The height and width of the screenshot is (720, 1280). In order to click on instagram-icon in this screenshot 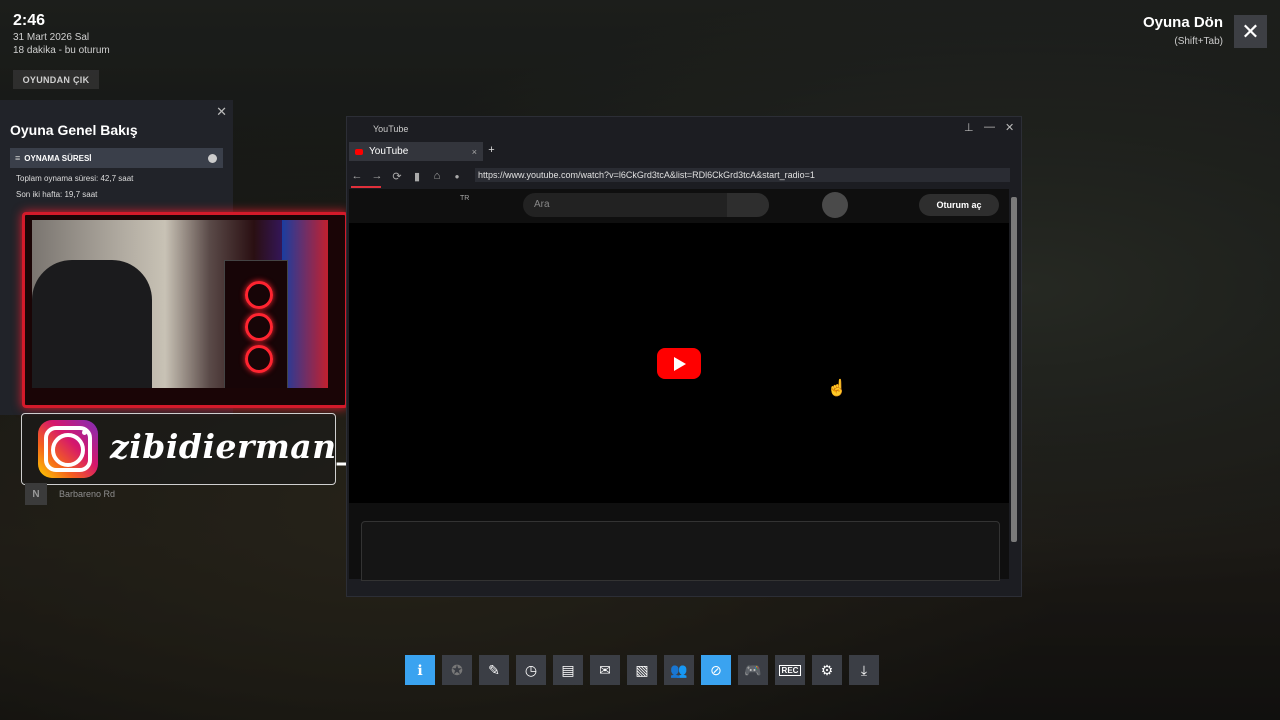, I will do `click(68, 449)`.